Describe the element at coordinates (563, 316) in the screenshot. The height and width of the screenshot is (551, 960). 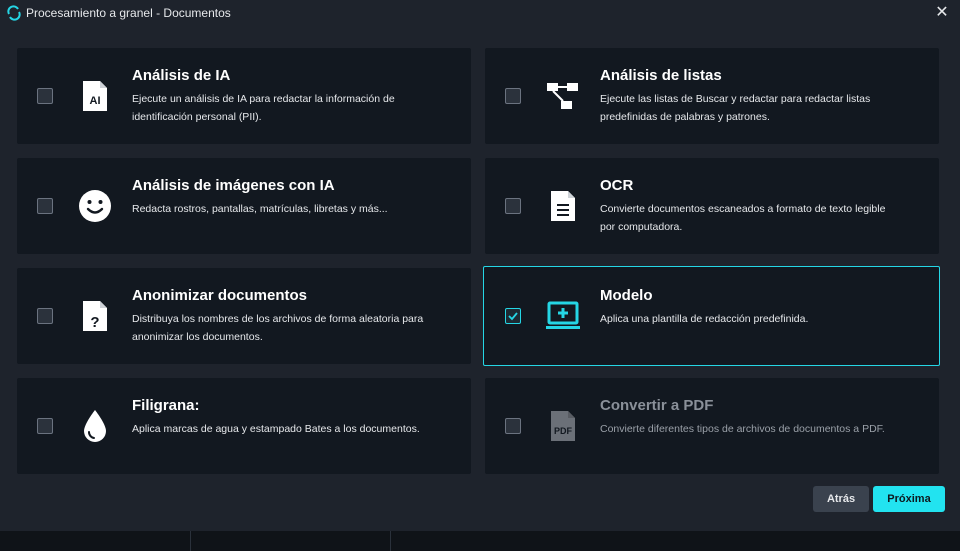
I see `laptop-plus-icon` at that location.